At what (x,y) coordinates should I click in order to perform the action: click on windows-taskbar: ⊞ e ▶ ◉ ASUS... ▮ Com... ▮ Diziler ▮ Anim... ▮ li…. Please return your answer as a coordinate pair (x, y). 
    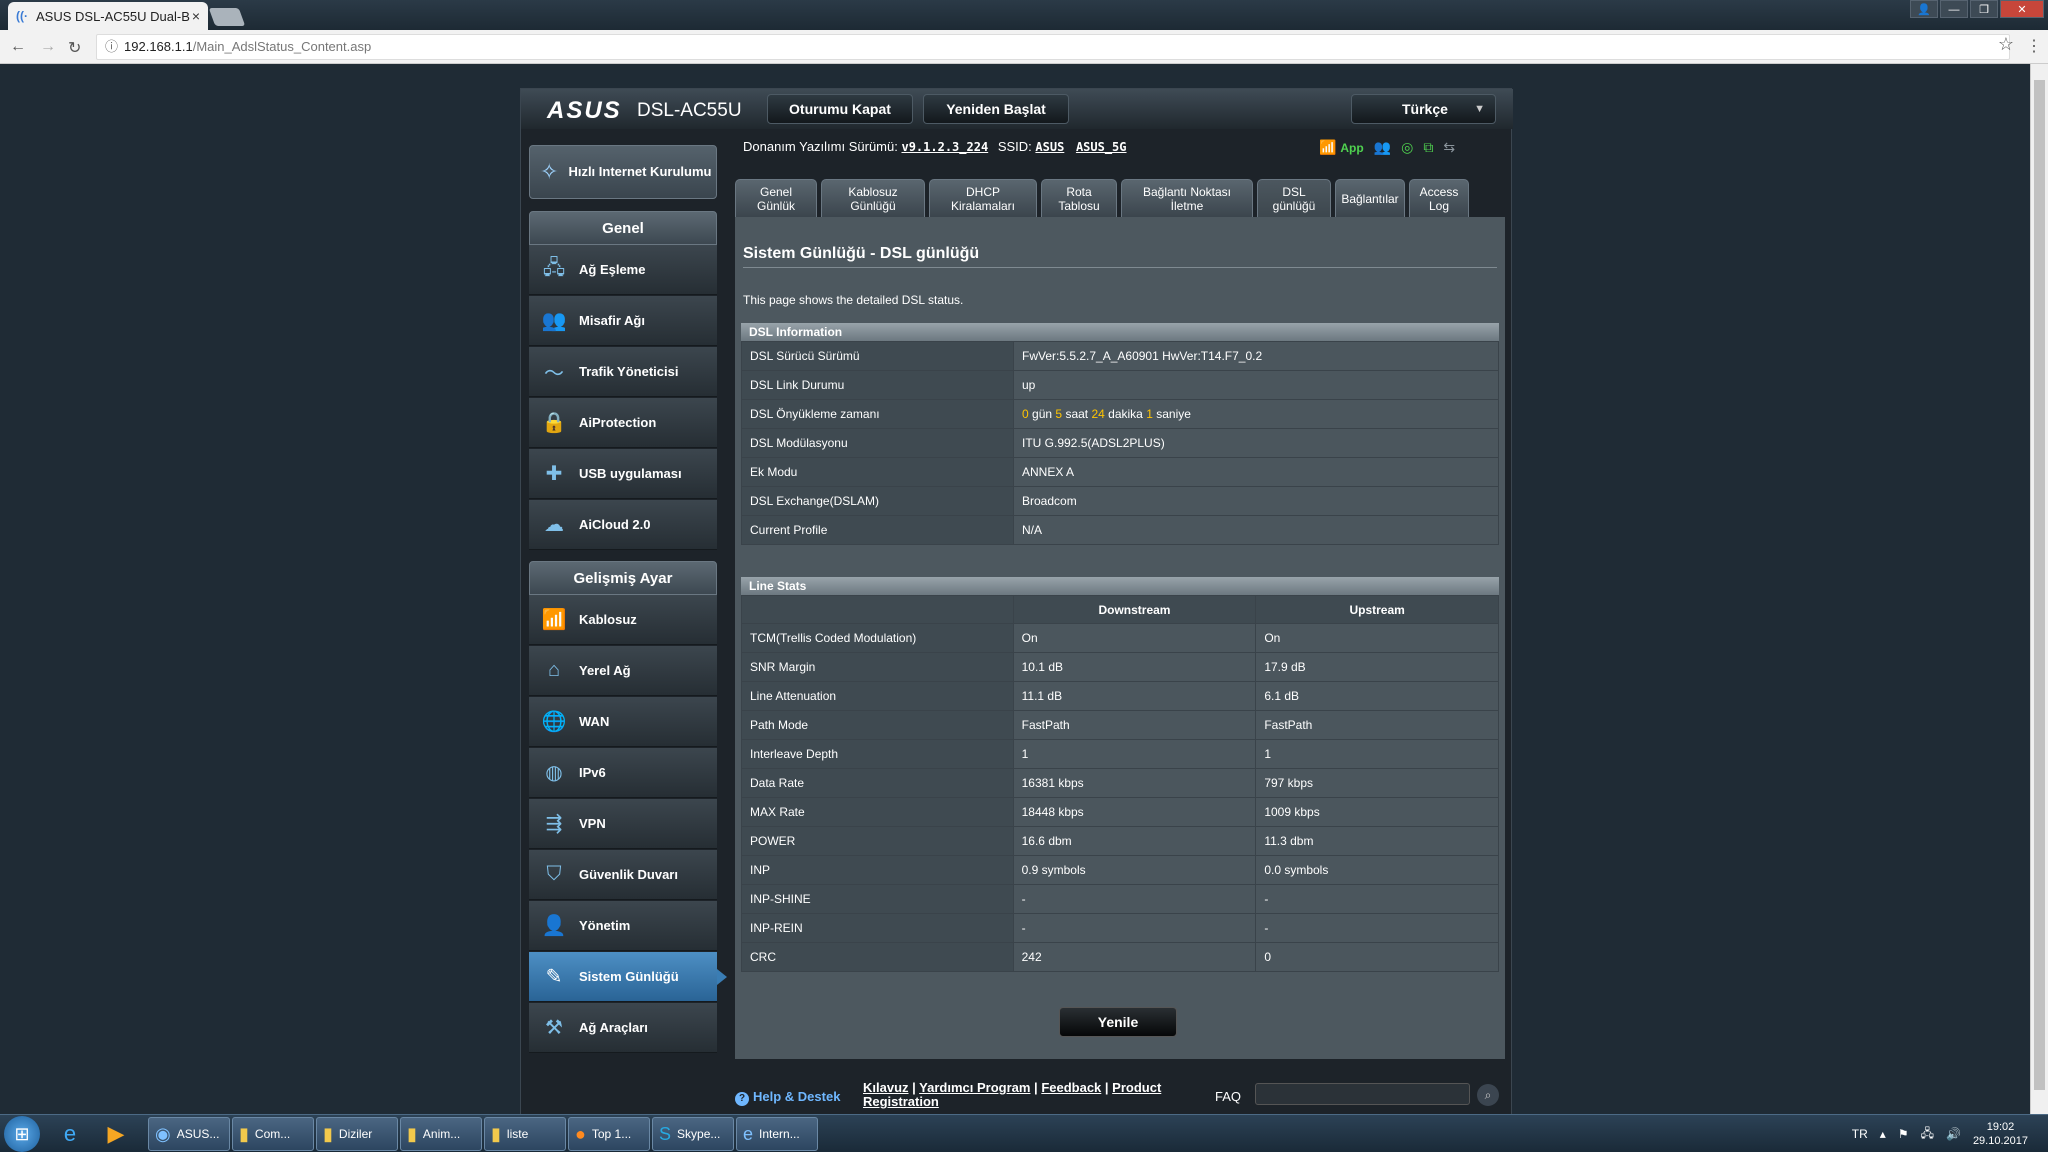
    Looking at the image, I should click on (1024, 1133).